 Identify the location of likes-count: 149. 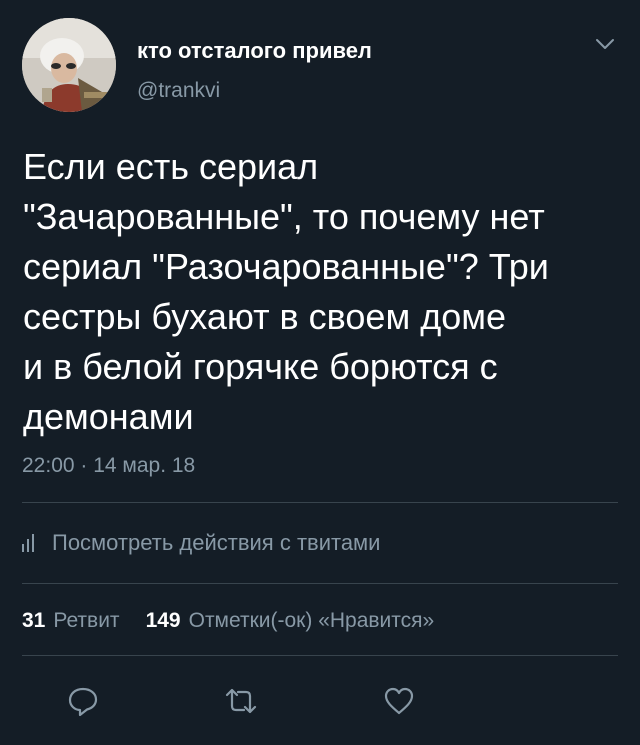
(163, 620).